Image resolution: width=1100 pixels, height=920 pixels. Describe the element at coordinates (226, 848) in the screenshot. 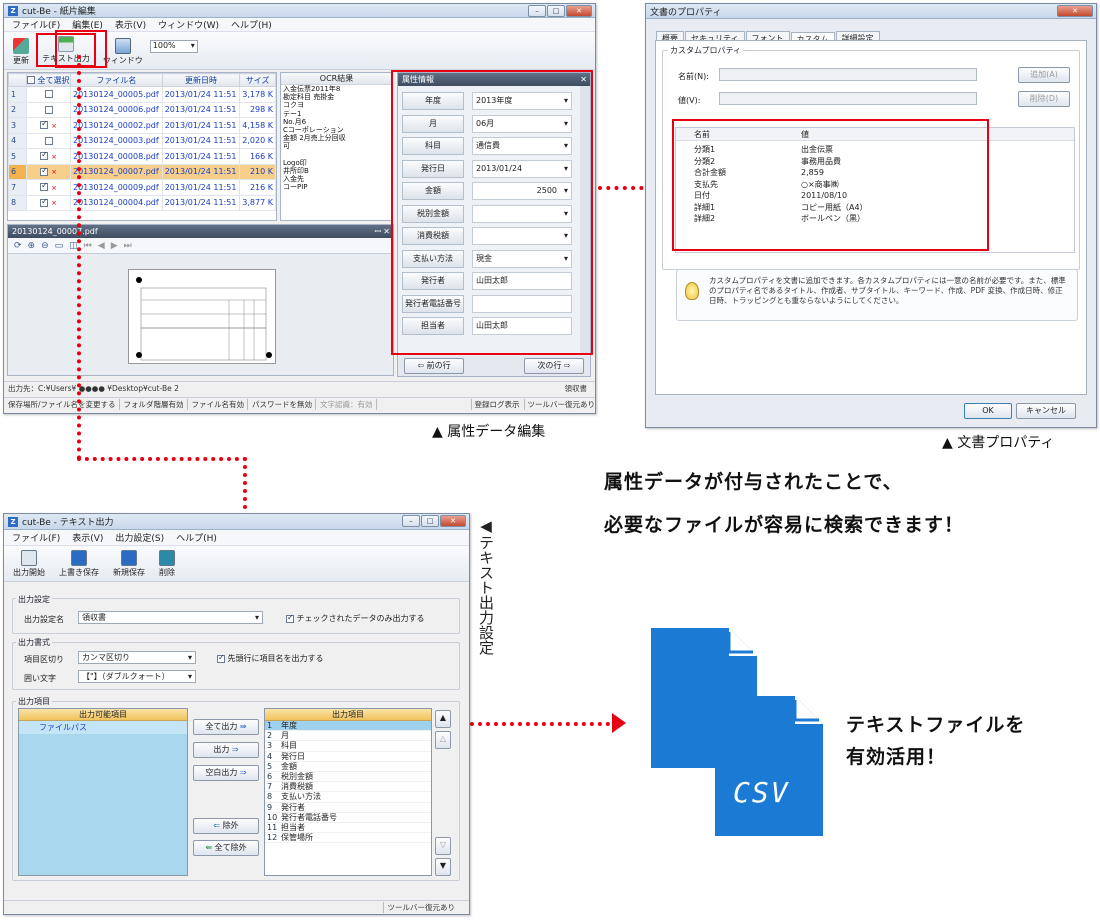

I see `remove-all-button: ⇚ 全て除外` at that location.